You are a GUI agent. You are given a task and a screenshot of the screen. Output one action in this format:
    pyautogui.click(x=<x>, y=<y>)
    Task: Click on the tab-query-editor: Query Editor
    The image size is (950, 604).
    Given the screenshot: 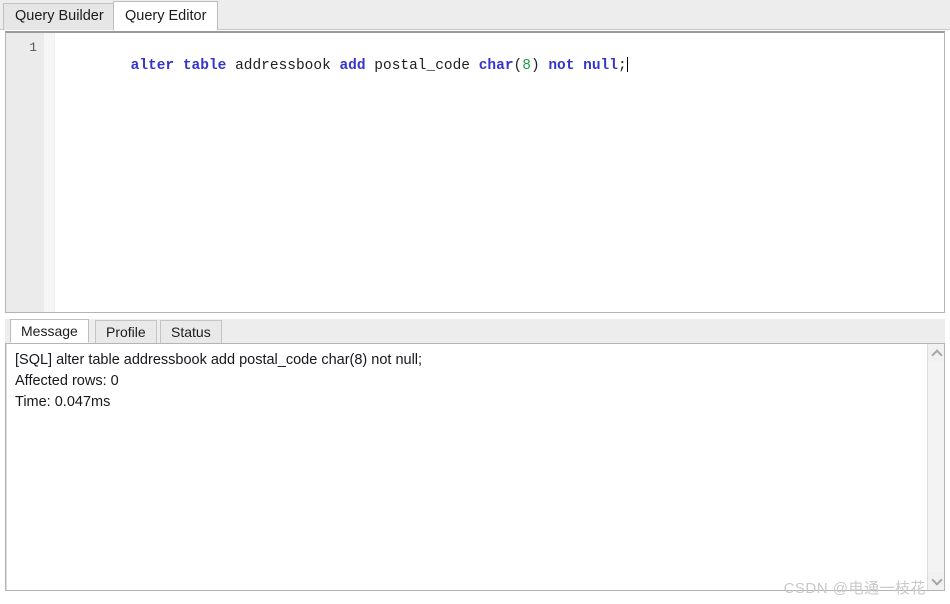 What is the action you would take?
    pyautogui.click(x=166, y=16)
    